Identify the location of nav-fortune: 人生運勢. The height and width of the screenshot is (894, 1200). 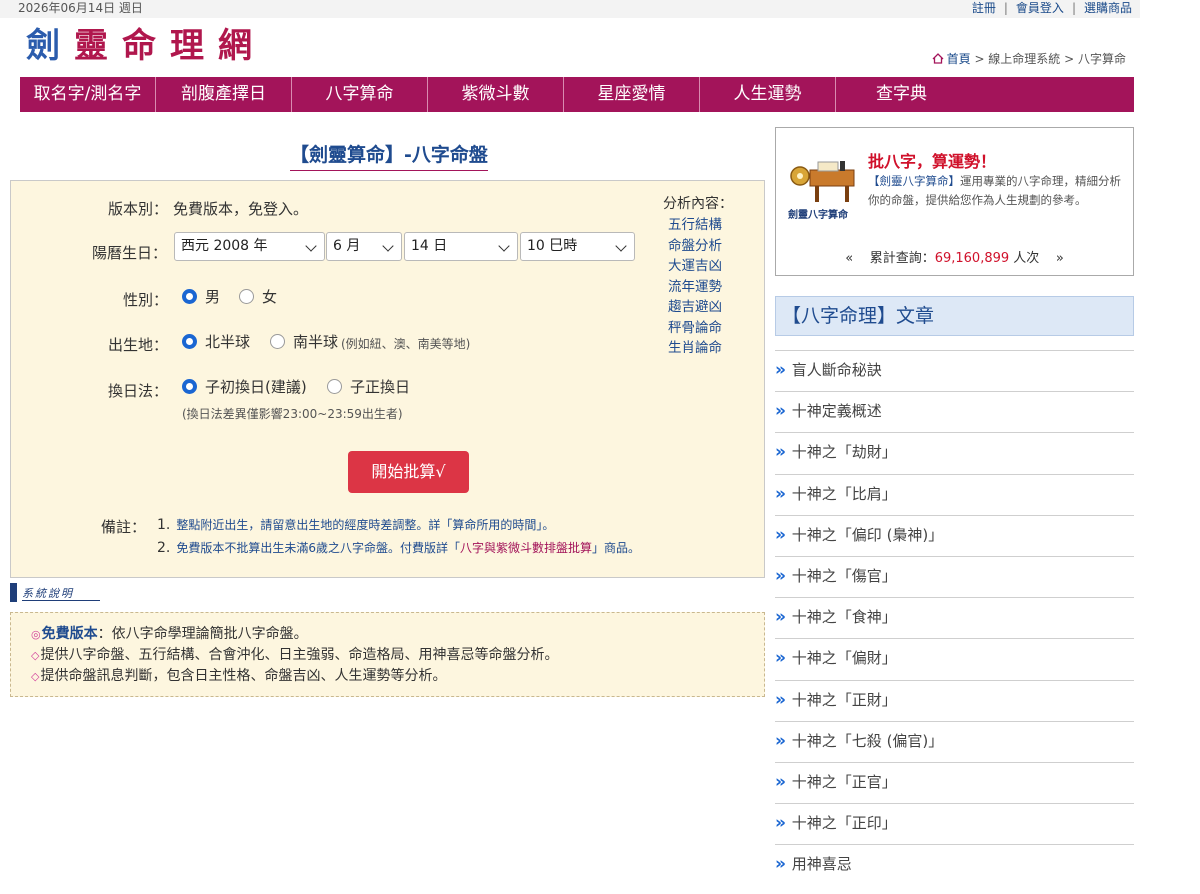
(768, 94).